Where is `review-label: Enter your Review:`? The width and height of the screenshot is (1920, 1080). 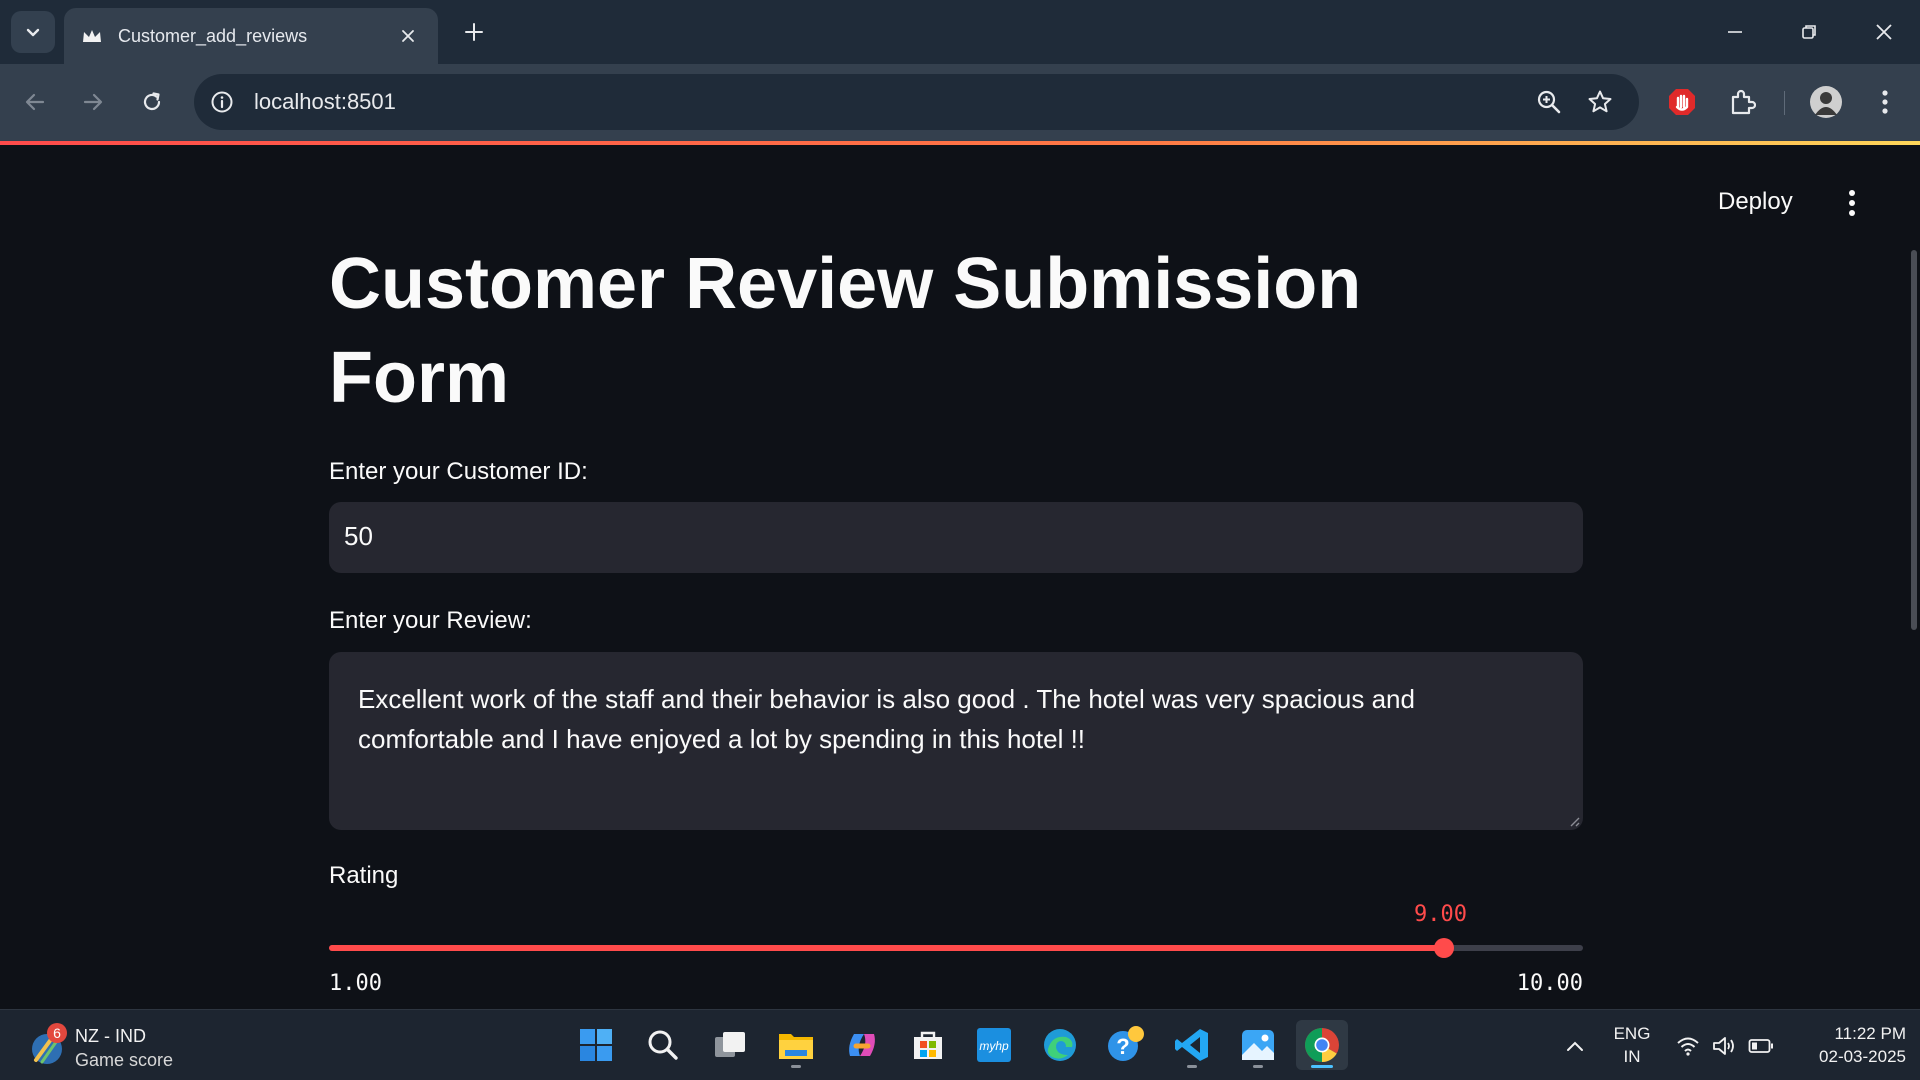 review-label: Enter your Review: is located at coordinates (430, 620).